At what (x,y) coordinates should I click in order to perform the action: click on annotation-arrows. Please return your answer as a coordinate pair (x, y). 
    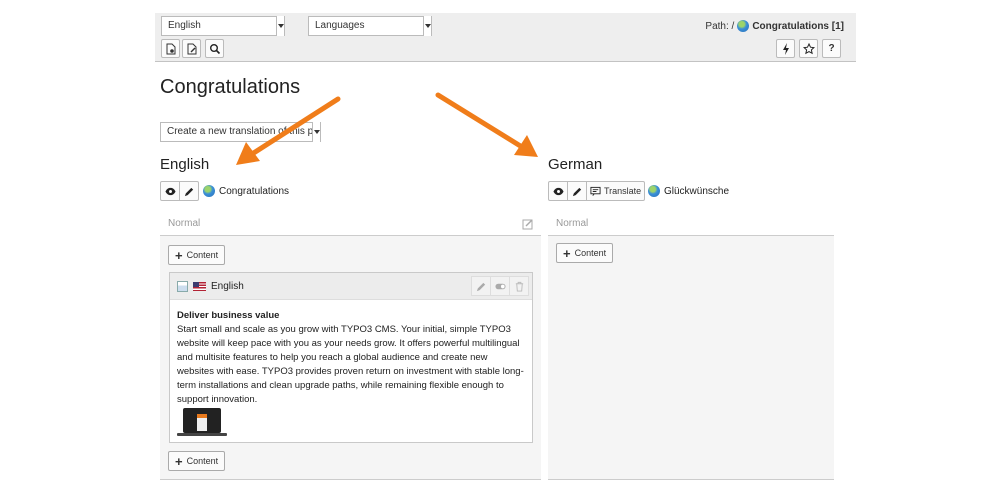
    Looking at the image, I should click on (387, 128).